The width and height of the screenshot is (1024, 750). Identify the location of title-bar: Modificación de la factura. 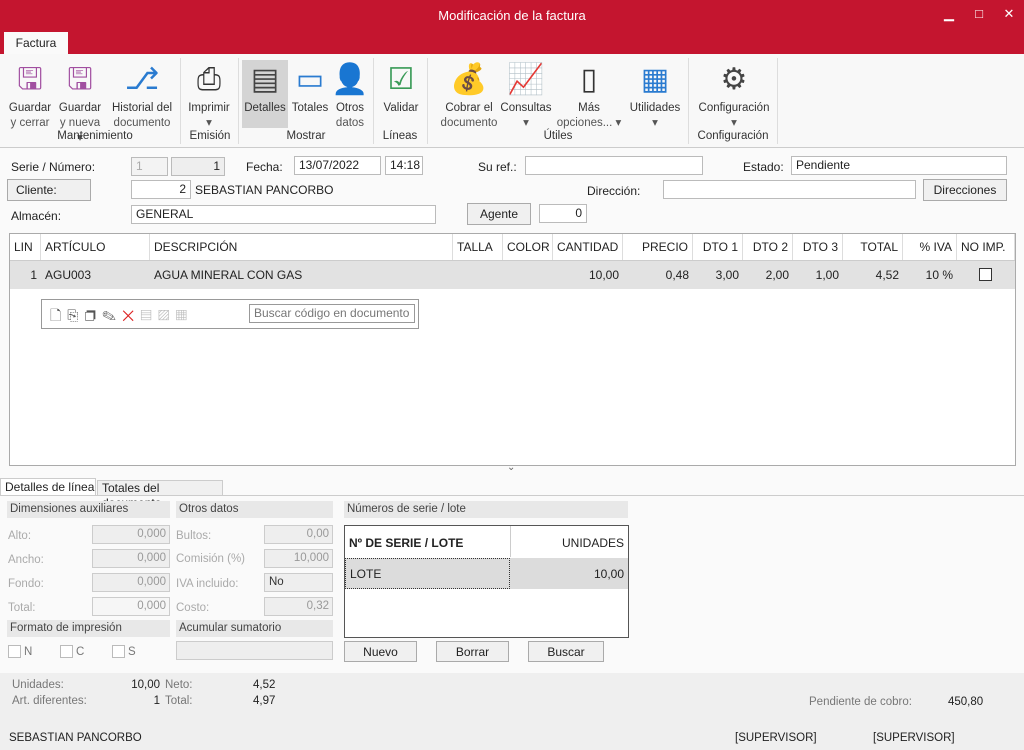
(512, 16).